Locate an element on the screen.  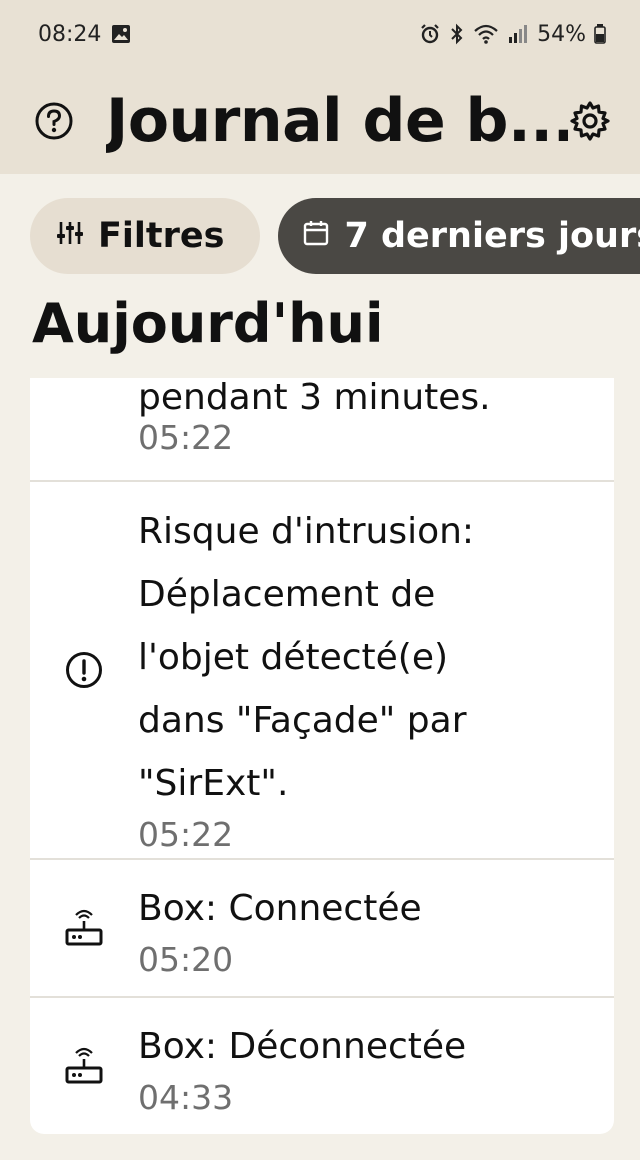
image-icon is located at coordinates (121, 34).